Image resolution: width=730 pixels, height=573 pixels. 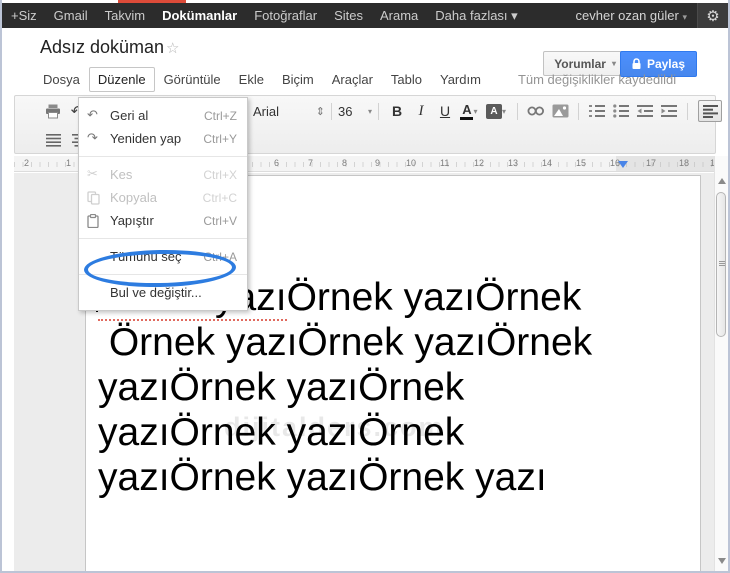 What do you see at coordinates (627, 15) in the screenshot?
I see `user-name: cevher ozan güler` at bounding box center [627, 15].